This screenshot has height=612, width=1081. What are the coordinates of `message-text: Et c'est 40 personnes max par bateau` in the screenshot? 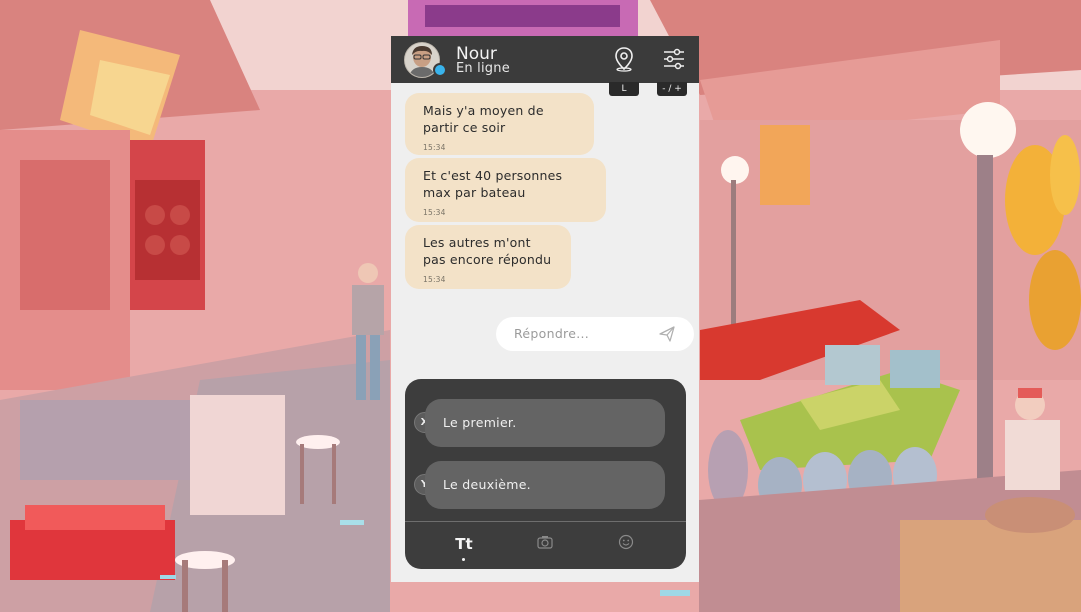 It's located at (493, 184).